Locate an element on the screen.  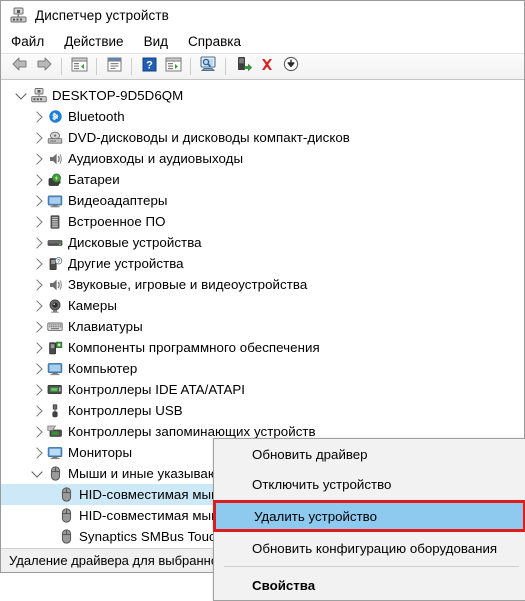
tree-row-sound-video-game: Звуковые, игровые и видеоустройства is located at coordinates (262, 284).